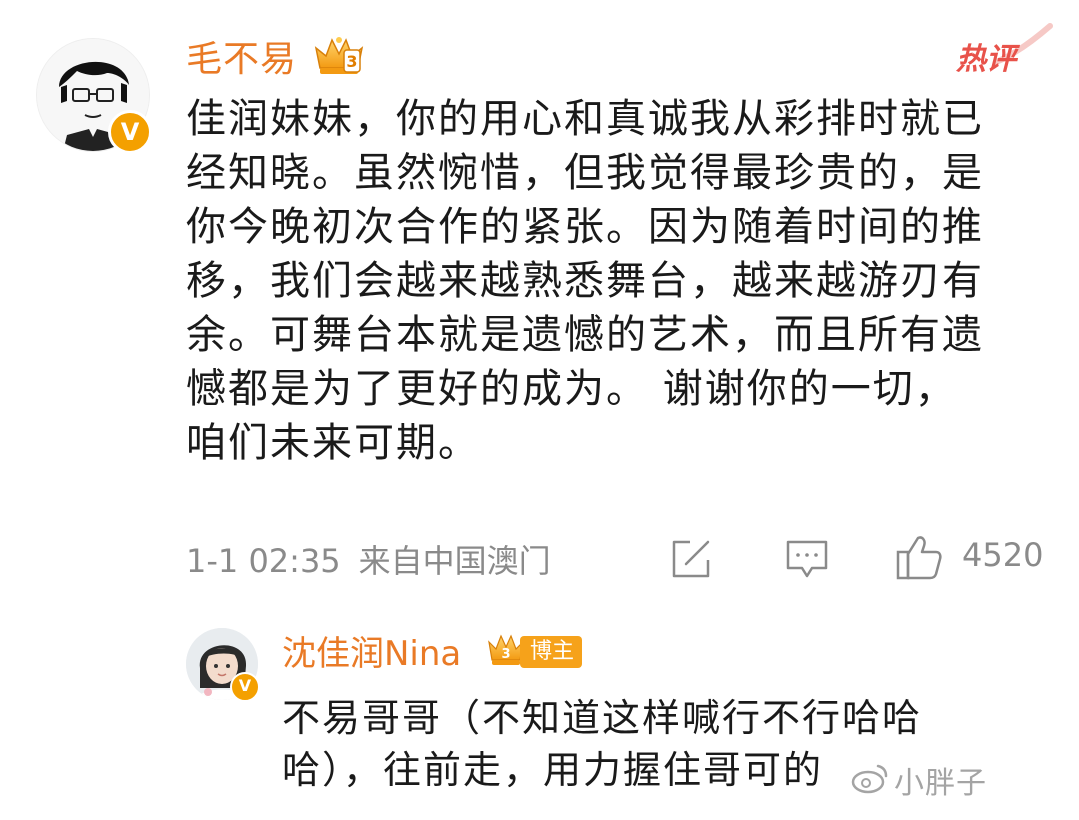 The image size is (1079, 820). I want to click on comment-location: 来自中国澳门, so click(454, 561).